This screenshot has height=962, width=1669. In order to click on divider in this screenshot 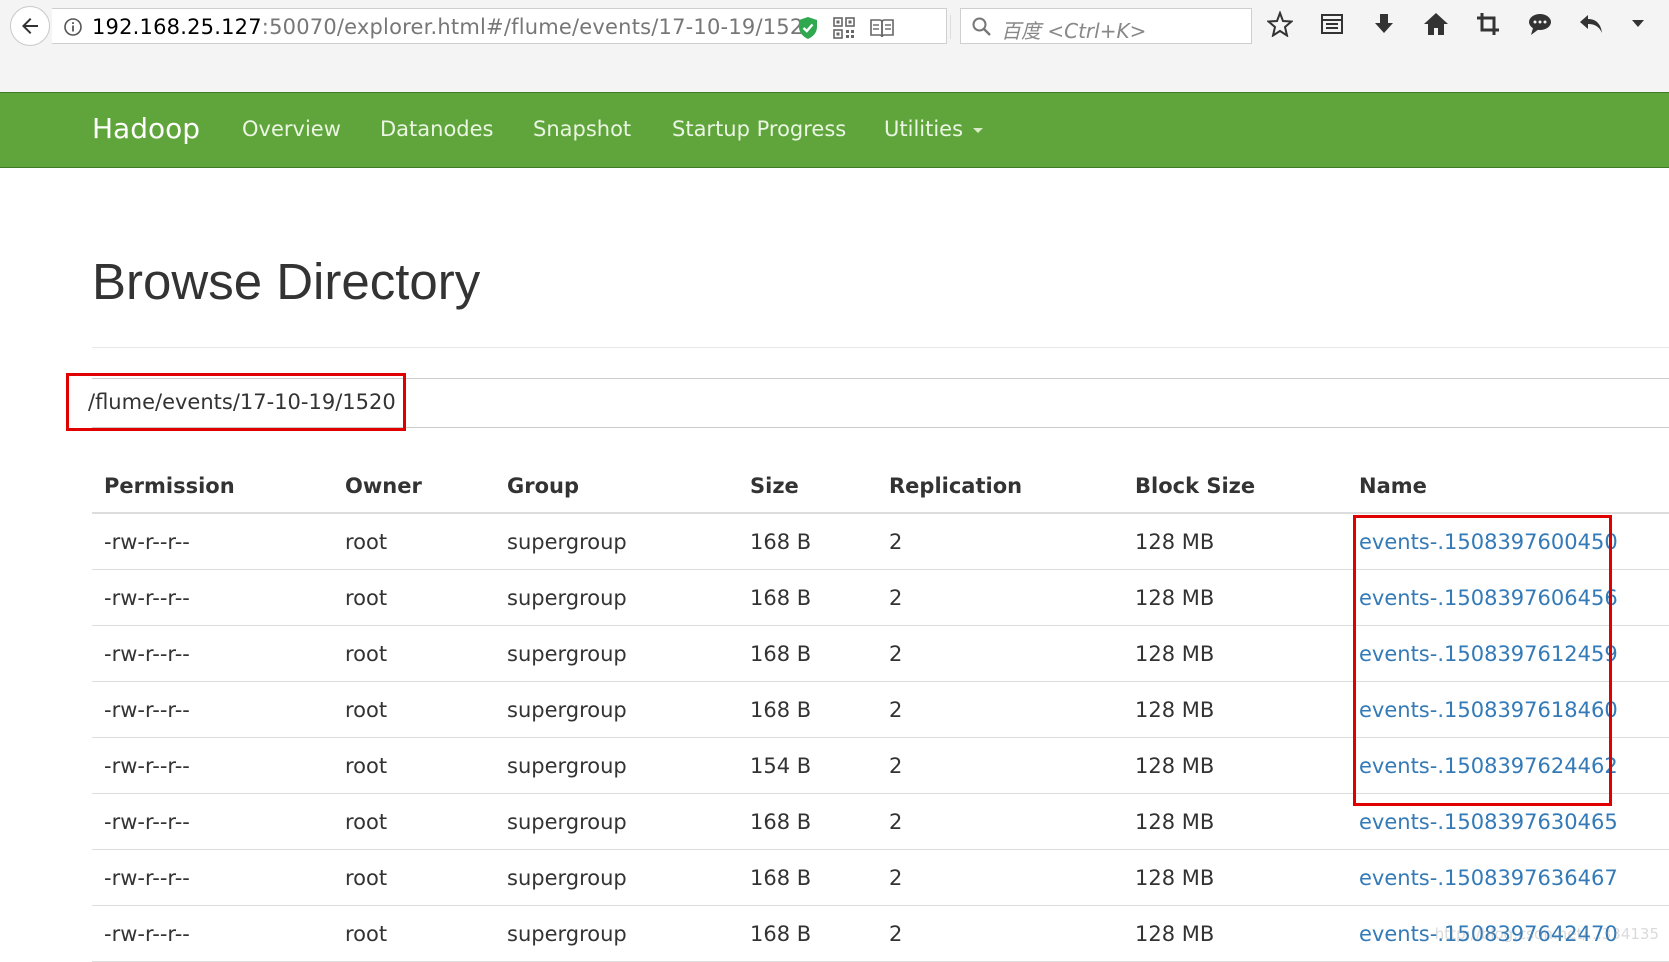, I will do `click(880, 347)`.